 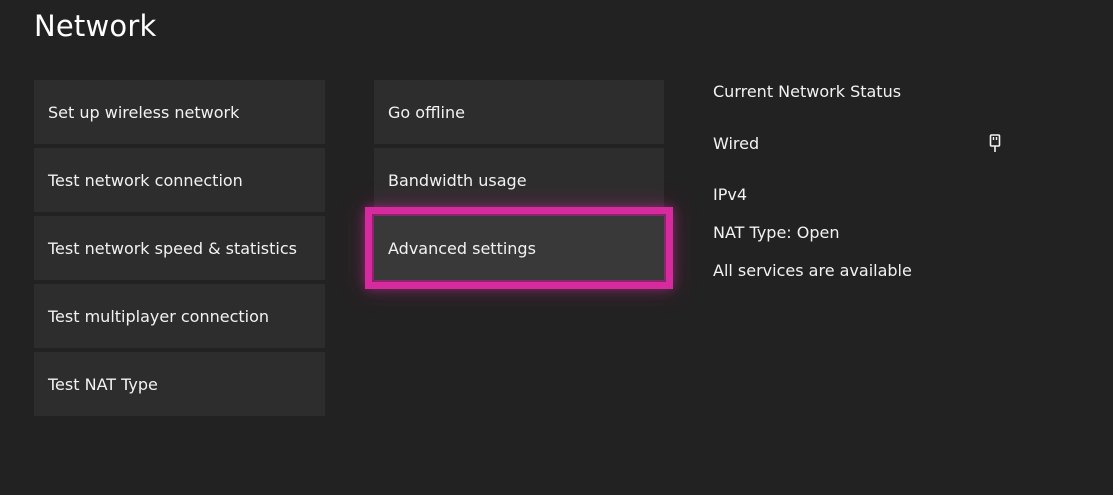 I want to click on setup-wireless-network-button: Set up wireless network, so click(x=179, y=112).